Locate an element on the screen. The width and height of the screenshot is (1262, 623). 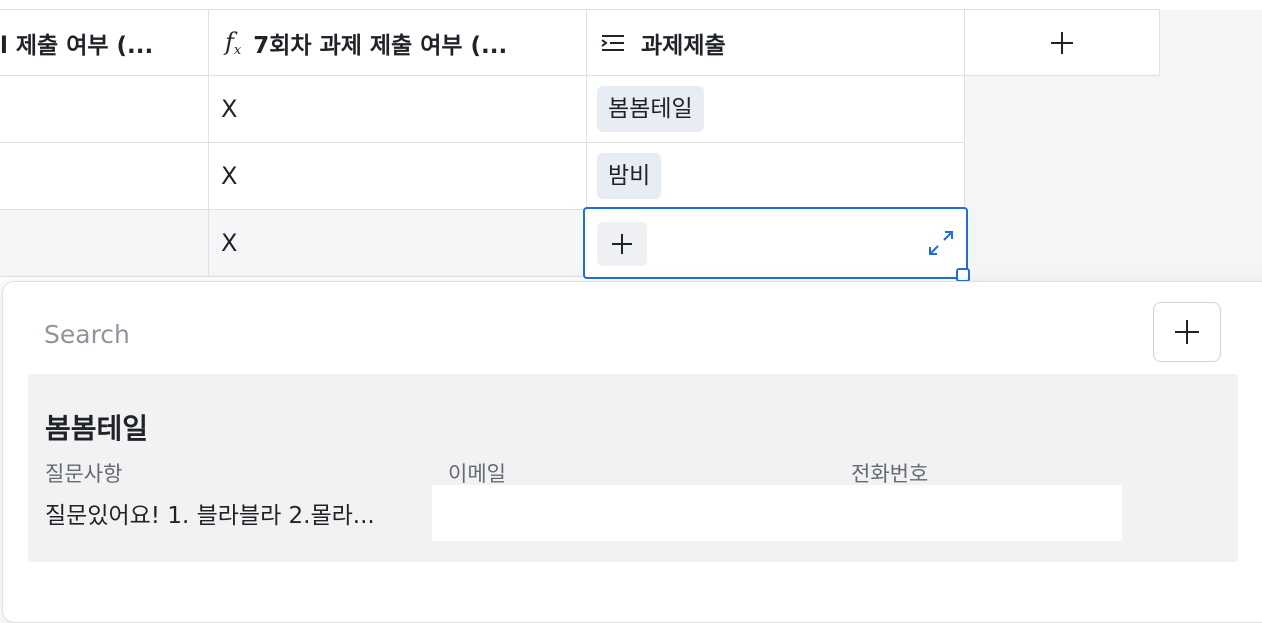
formula-icon: fx is located at coordinates (233, 42).